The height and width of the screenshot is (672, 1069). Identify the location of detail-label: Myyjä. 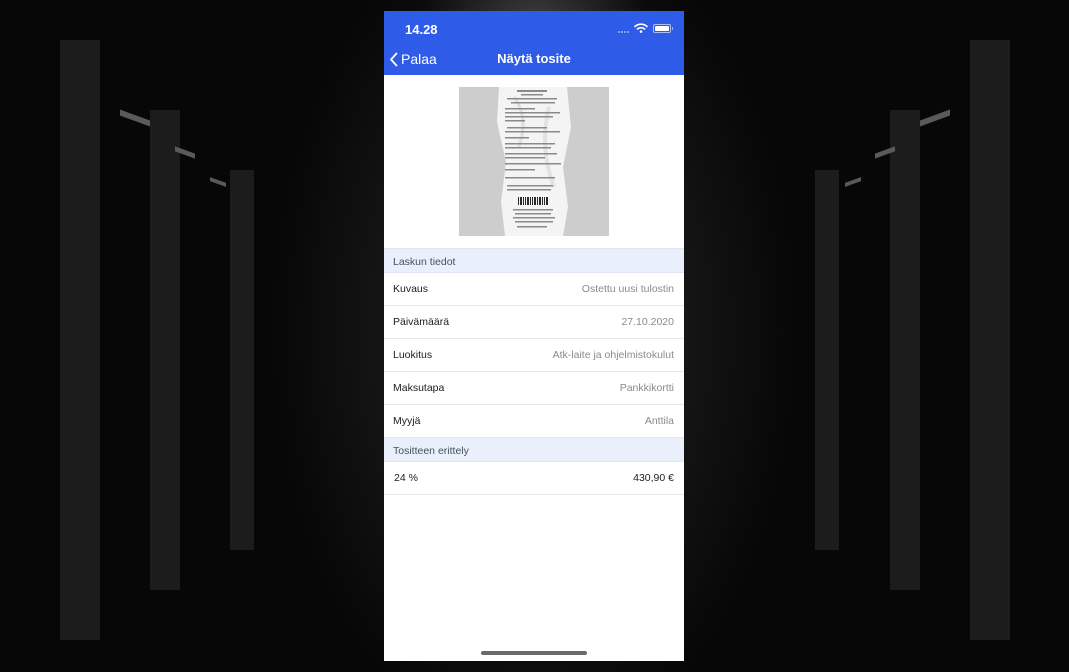
(407, 421).